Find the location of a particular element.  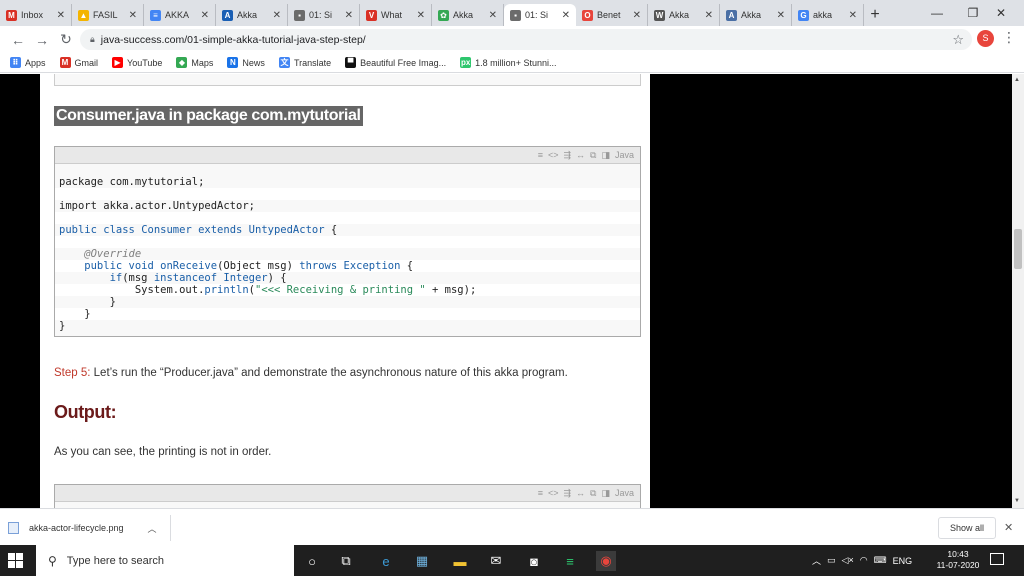

edge-icon: e is located at coordinates (386, 561).